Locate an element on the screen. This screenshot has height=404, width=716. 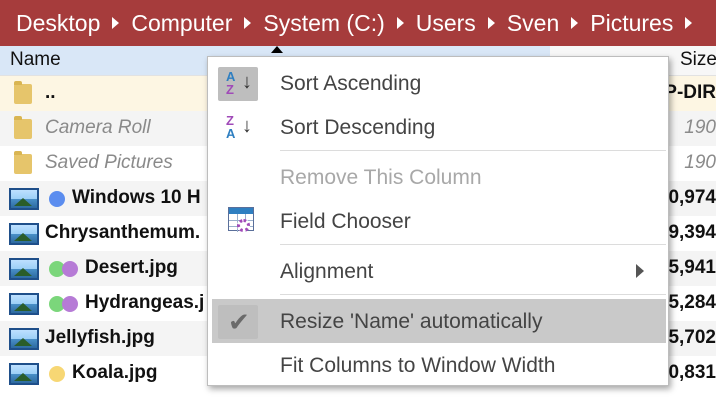
breadcrumb-sven: Sven is located at coordinates (533, 23).